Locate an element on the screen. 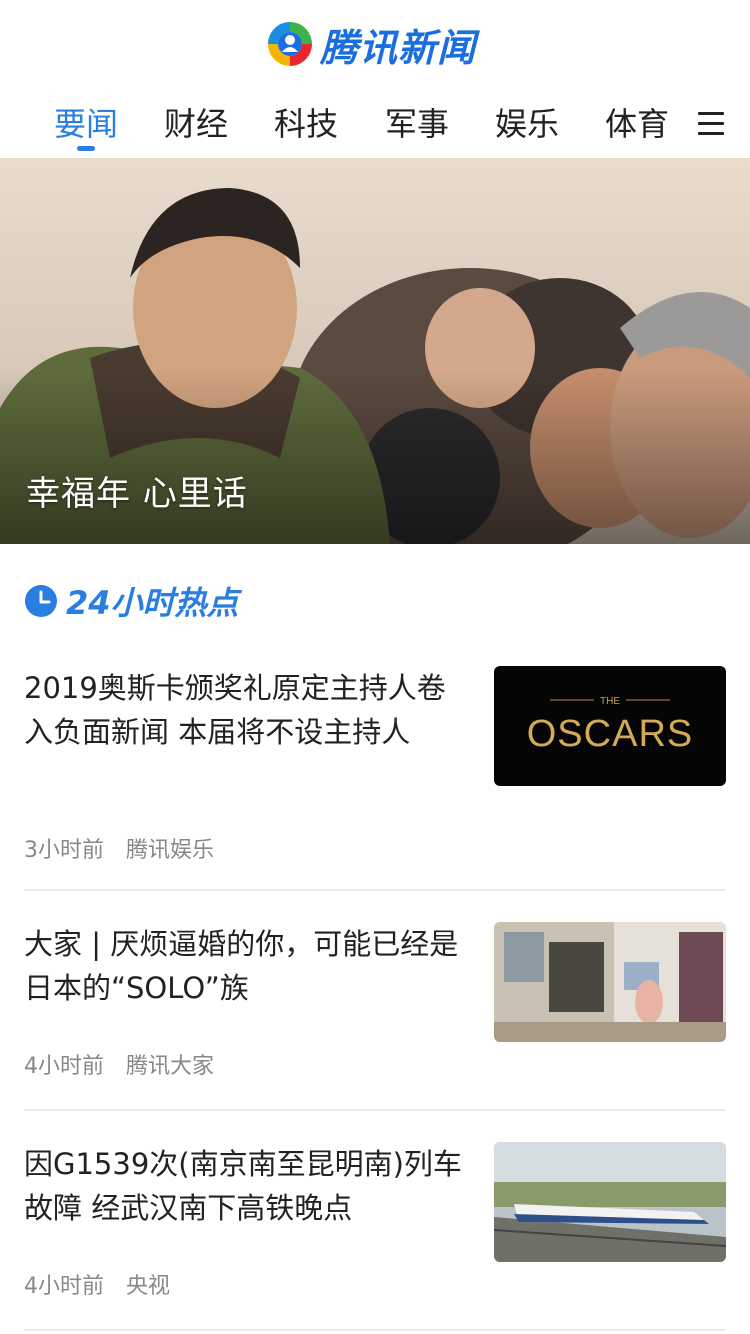 Image resolution: width=750 pixels, height=1334 pixels. tab-sports: 体育 is located at coordinates (637, 126).